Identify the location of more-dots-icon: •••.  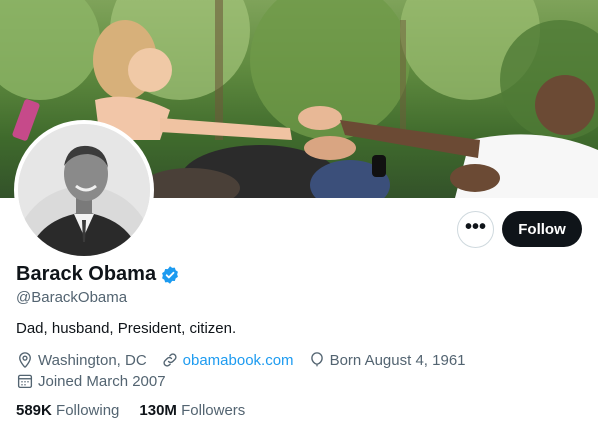
(475, 226).